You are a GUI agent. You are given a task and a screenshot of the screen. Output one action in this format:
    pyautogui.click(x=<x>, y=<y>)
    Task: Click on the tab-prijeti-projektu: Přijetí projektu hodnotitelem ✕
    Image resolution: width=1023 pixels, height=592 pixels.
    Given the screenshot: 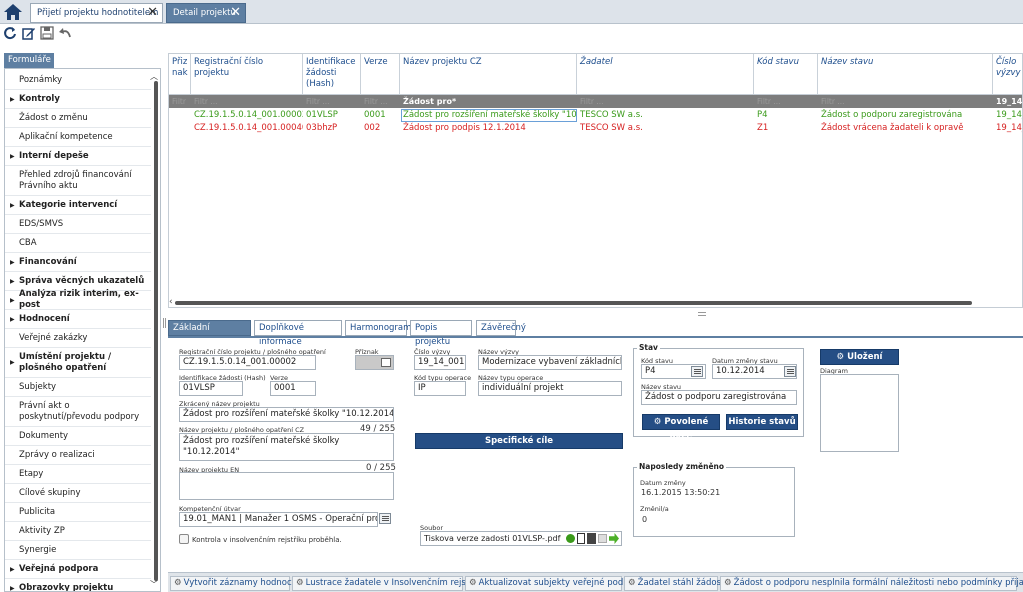 What is the action you would take?
    pyautogui.click(x=96, y=13)
    